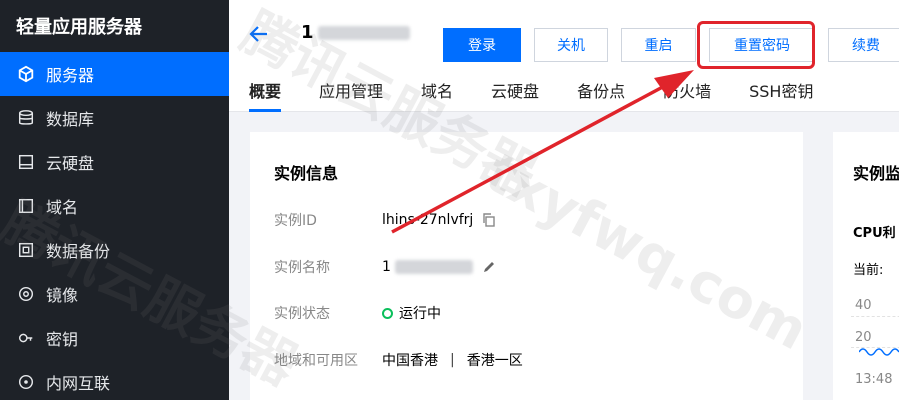 This screenshot has width=899, height=400. What do you see at coordinates (879, 352) in the screenshot?
I see `cpu-sparkline` at bounding box center [879, 352].